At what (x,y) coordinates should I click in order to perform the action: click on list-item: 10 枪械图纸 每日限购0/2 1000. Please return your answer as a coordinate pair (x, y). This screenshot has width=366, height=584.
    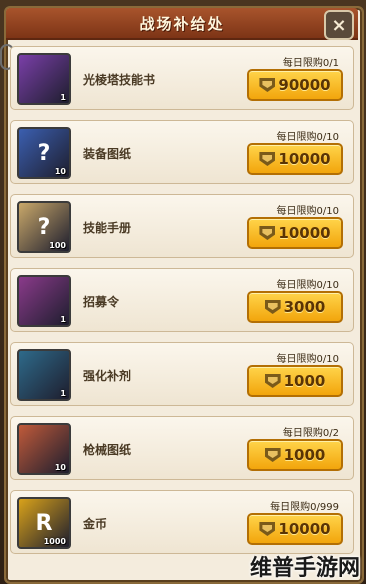
    Looking at the image, I should click on (182, 448).